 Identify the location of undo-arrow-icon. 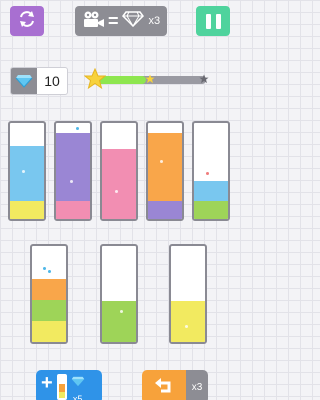
(164, 385).